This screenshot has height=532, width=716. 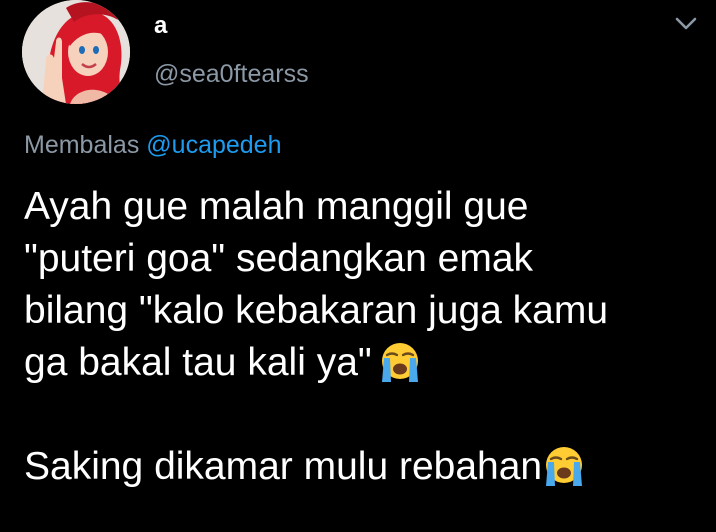 I want to click on tweet-line: ga bakal tau kali ya", so click(x=198, y=362).